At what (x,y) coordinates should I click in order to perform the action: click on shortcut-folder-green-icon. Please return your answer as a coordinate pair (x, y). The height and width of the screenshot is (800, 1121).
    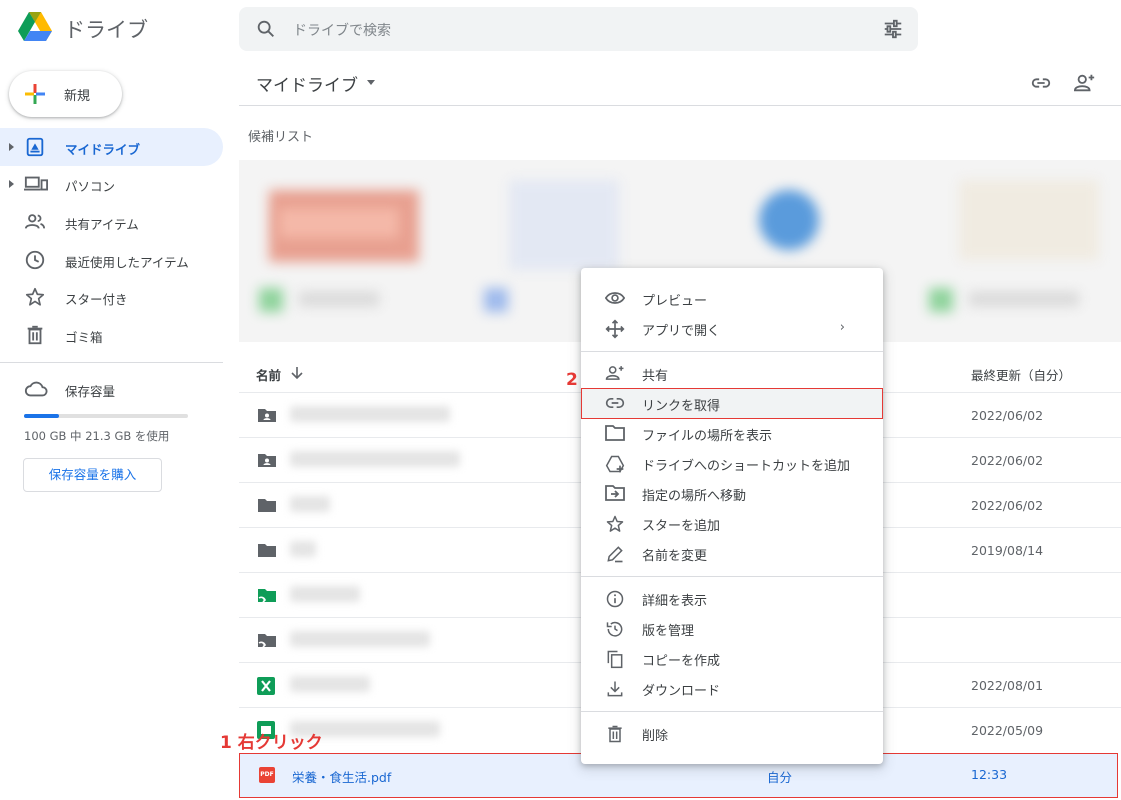
    Looking at the image, I should click on (267, 596).